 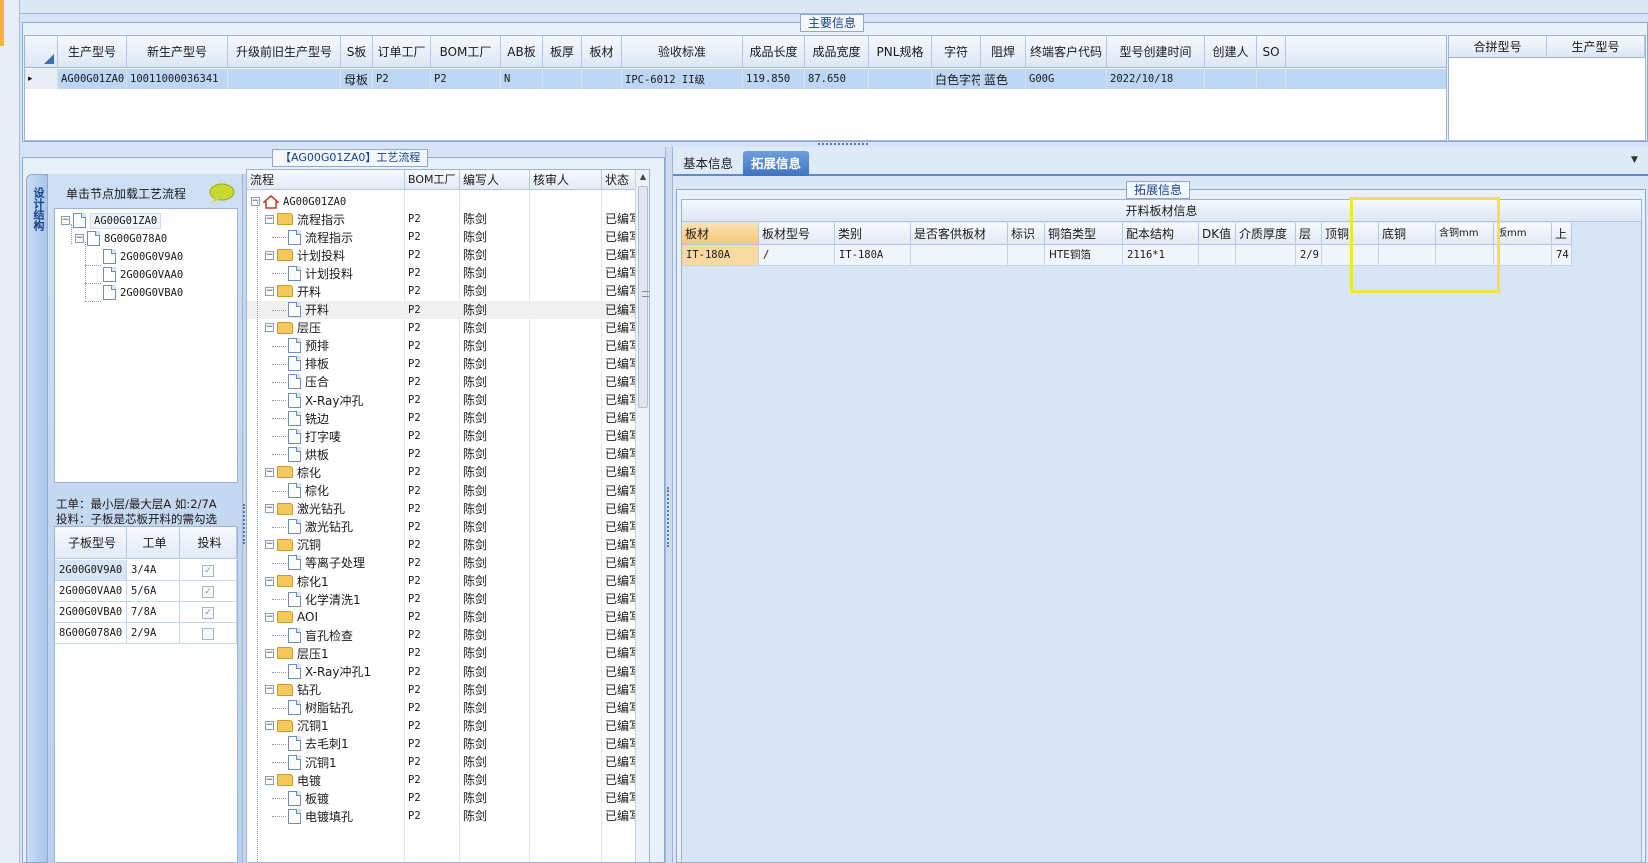 I want to click on flow-row: − 计划投料 P2 陈剑 已编写, so click(x=441, y=255).